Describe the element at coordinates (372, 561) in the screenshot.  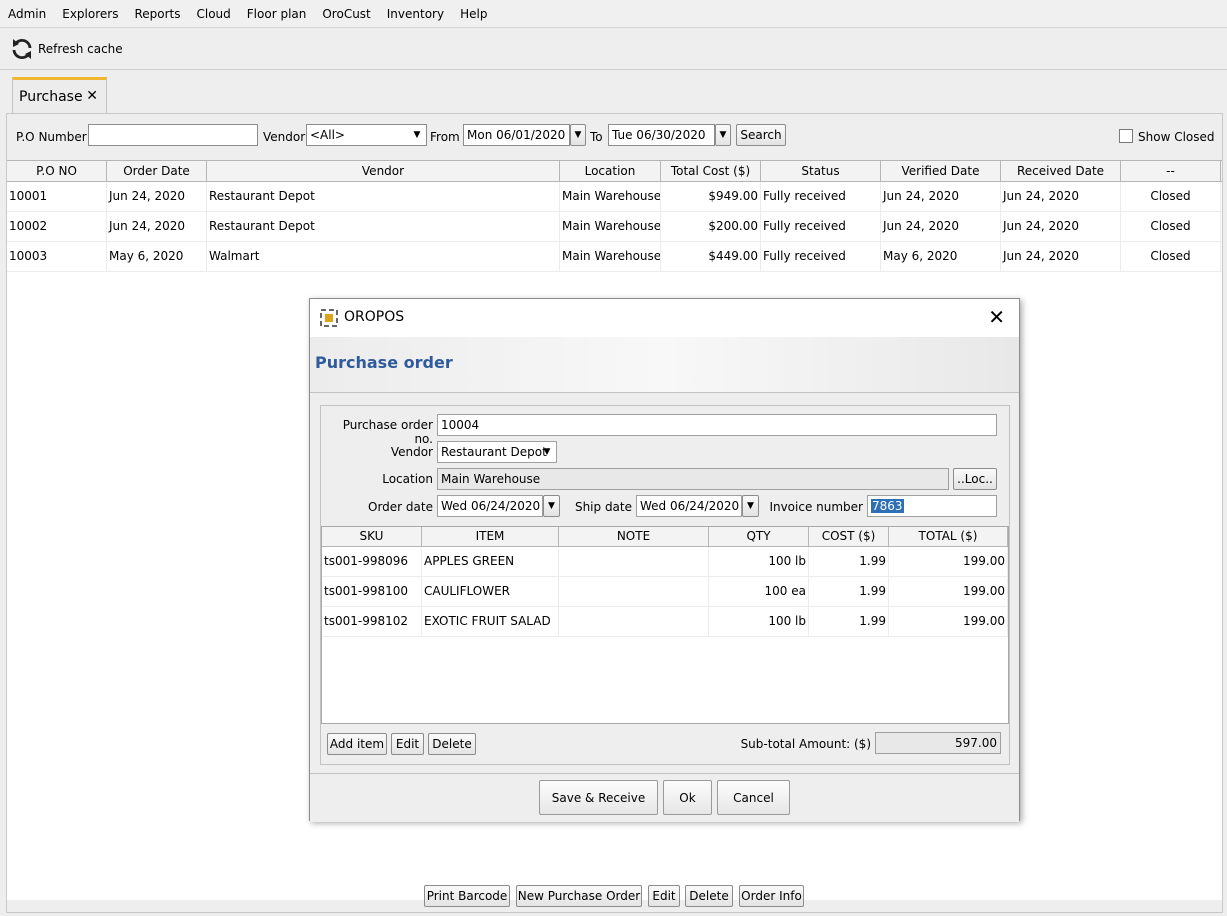
I see `cell-sku: ts001-998096` at that location.